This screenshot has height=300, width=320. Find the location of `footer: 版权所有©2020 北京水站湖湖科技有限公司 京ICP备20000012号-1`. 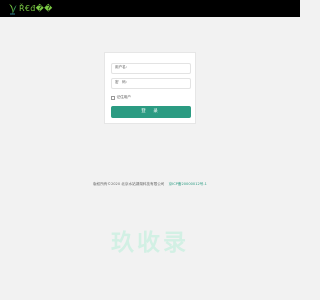

footer: 版权所有©2020 北京水站湖湖科技有限公司 京ICP备20000012号-1 is located at coordinates (150, 184).